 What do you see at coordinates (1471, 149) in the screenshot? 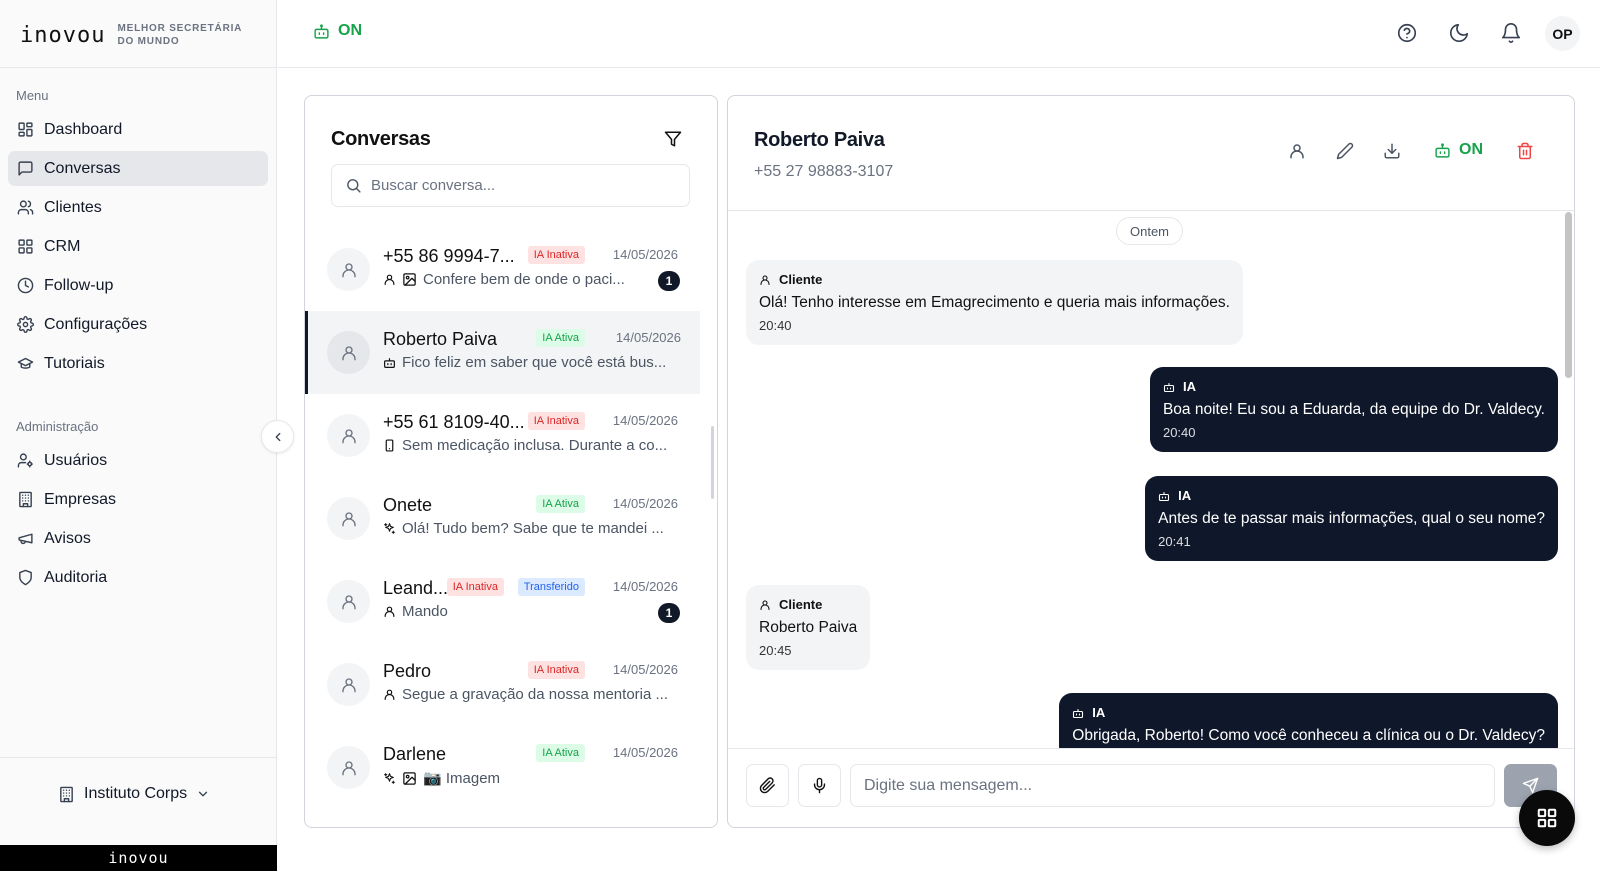
I see `chat-ai-status: ON` at bounding box center [1471, 149].